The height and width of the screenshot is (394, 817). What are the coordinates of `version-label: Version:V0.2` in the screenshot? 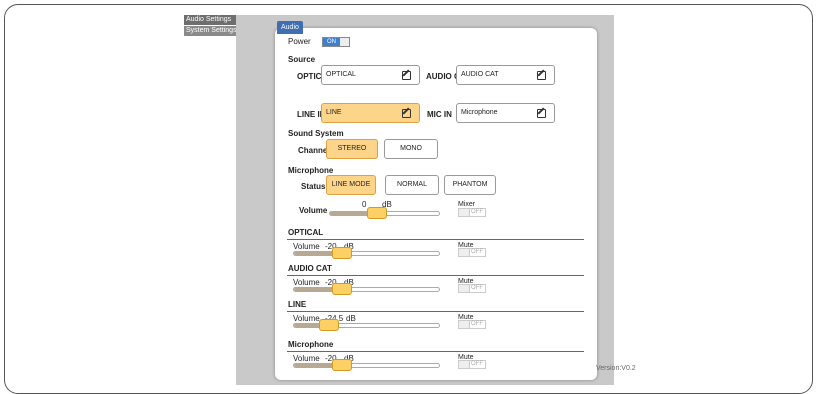 It's located at (616, 368).